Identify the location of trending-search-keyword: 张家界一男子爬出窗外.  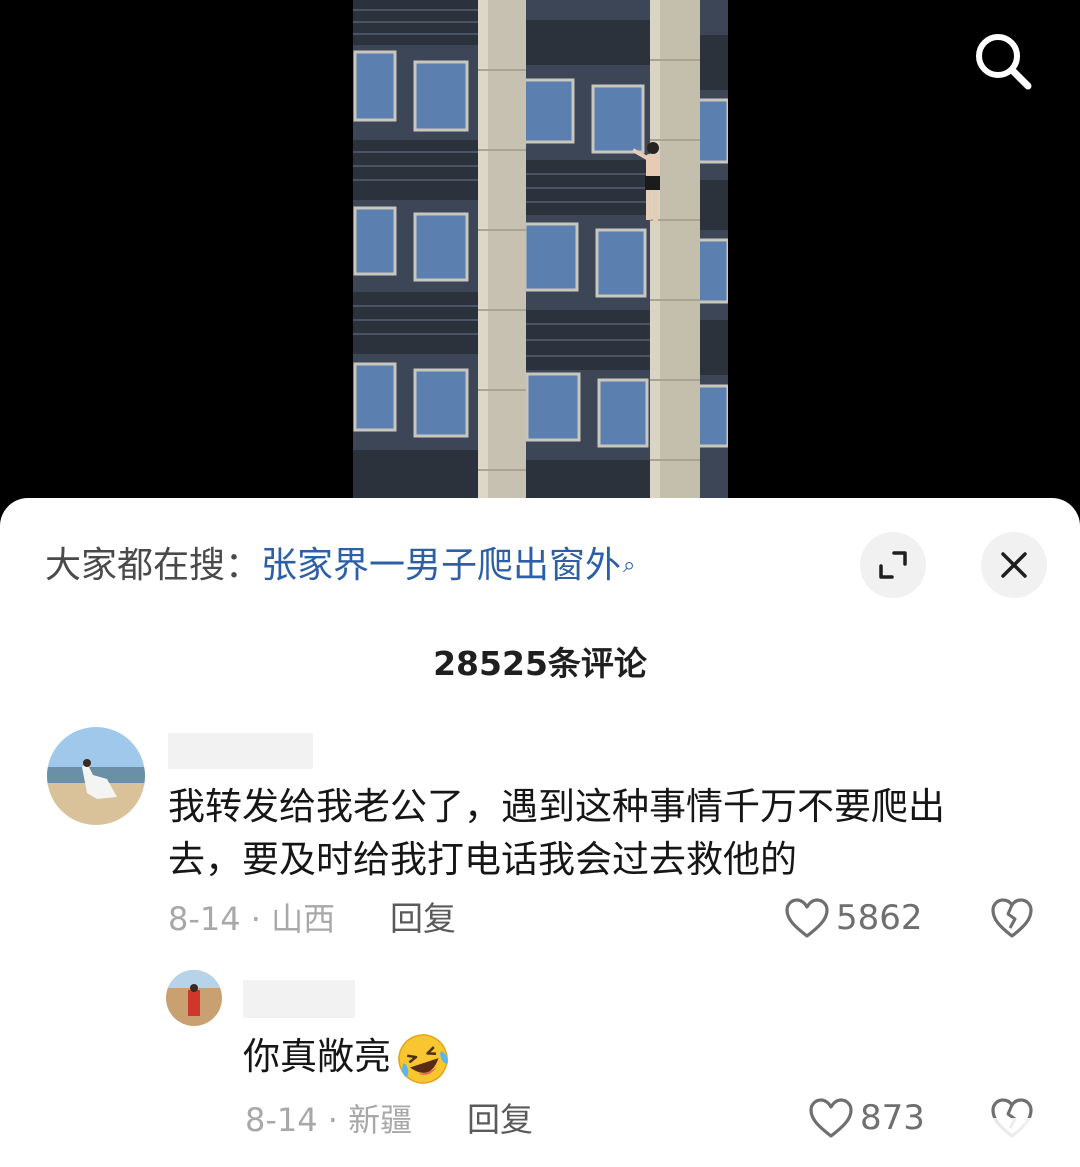
(441, 565).